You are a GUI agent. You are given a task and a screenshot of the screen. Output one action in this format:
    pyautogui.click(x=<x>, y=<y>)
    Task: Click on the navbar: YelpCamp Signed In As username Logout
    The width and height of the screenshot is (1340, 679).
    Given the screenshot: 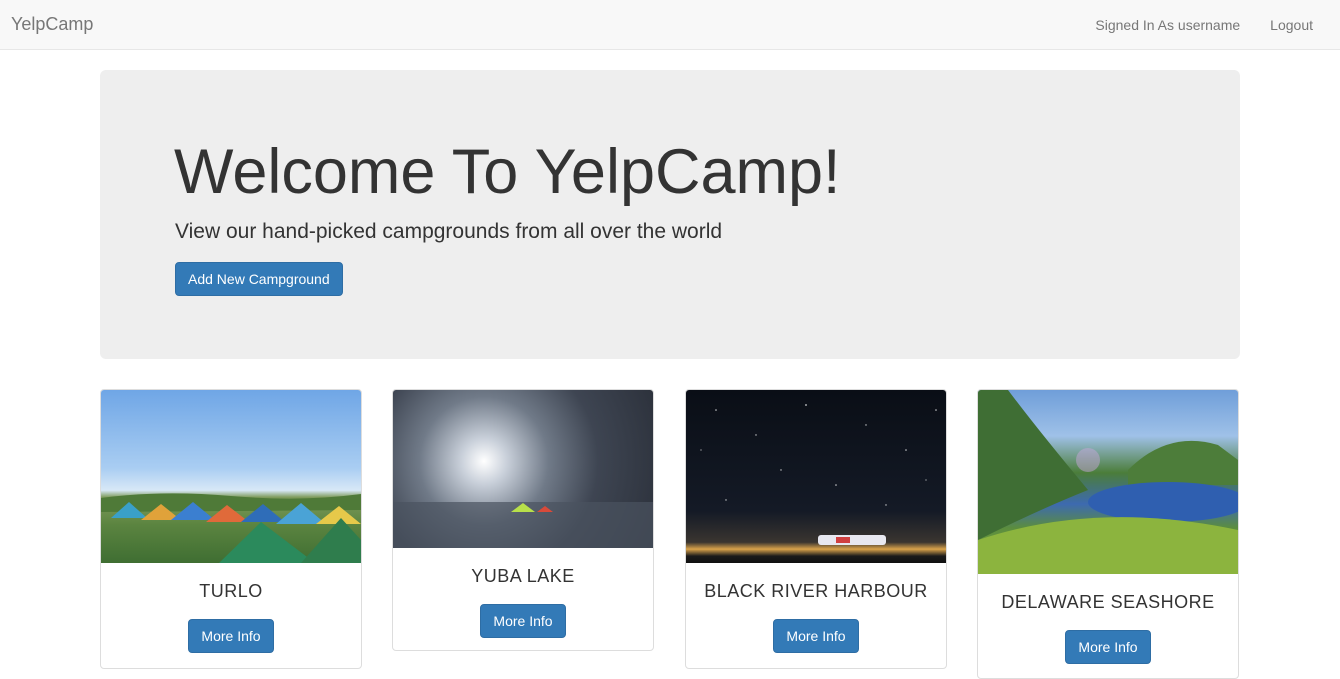 What is the action you would take?
    pyautogui.click(x=670, y=25)
    